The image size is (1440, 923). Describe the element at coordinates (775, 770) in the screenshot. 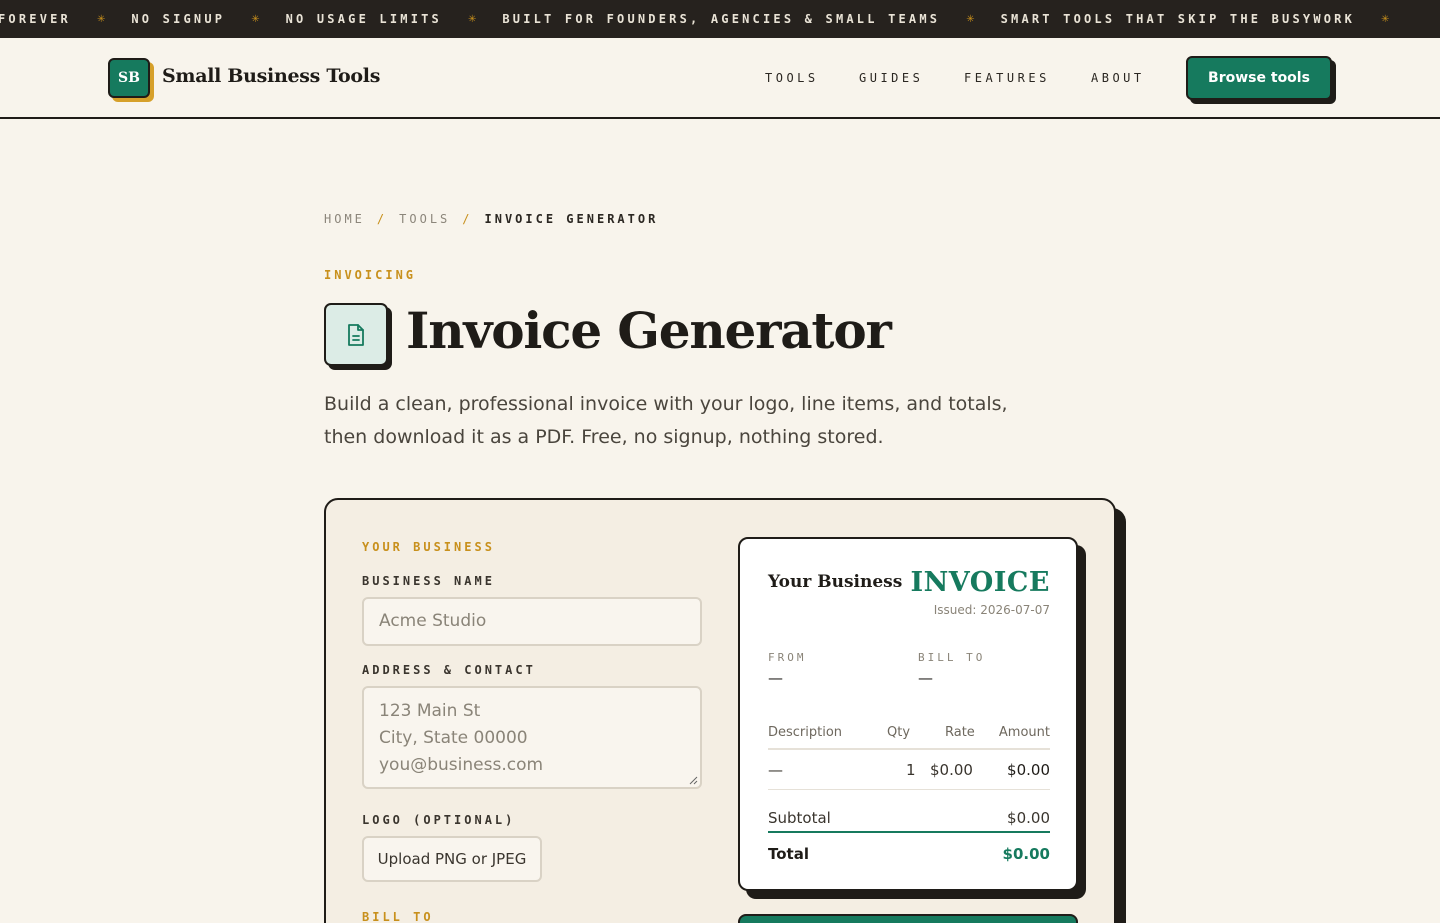

I see `preview-row-description: —` at that location.